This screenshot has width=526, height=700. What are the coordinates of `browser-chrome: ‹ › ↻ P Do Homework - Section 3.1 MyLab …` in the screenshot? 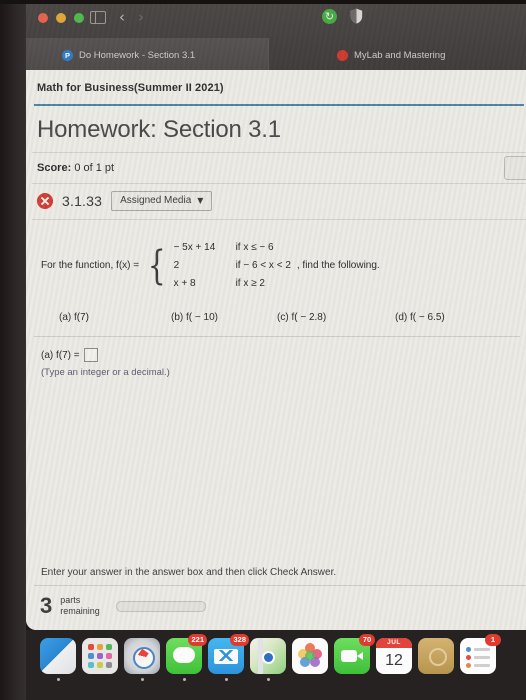 It's located at (276, 37).